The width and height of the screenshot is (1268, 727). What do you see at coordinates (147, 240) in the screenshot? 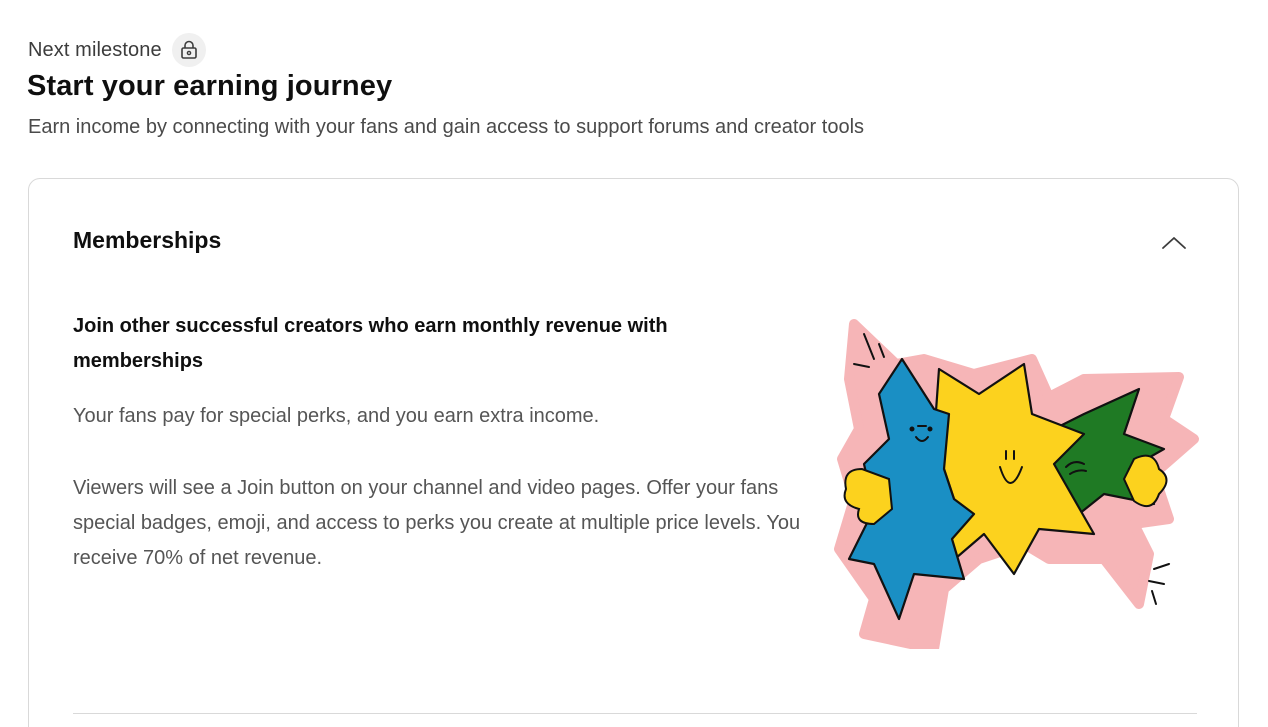
I see `card-title: Memberships` at bounding box center [147, 240].